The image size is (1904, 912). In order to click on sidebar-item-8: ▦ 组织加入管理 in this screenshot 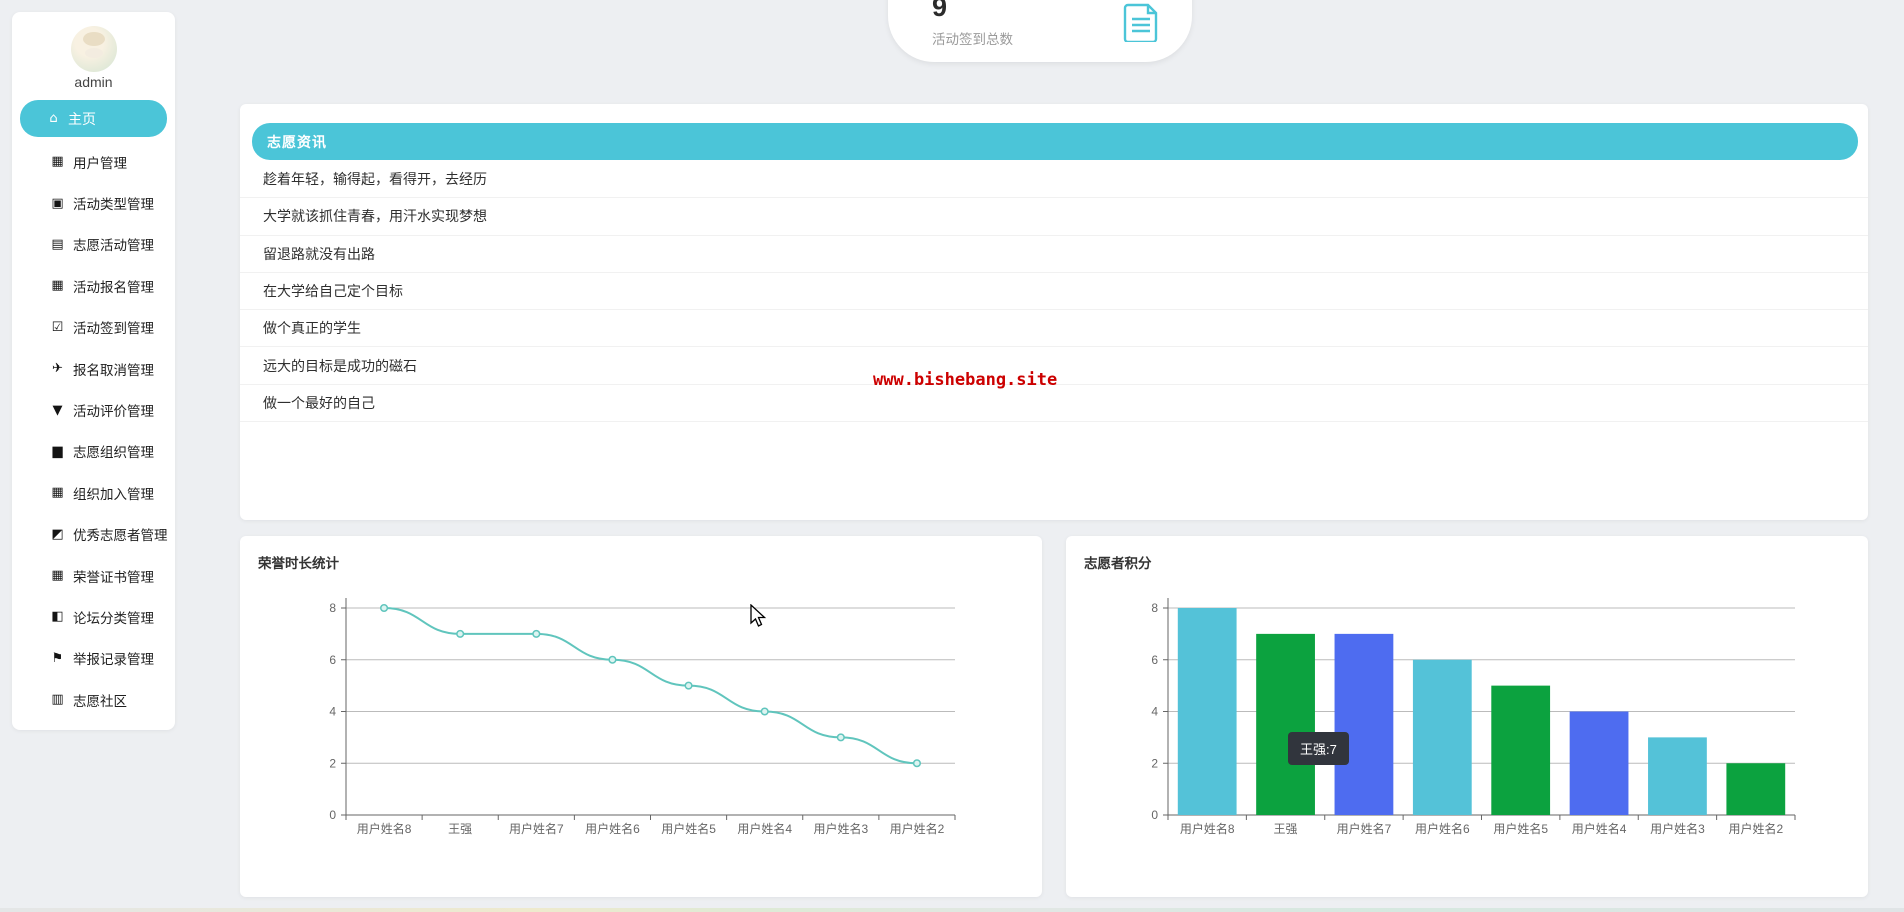, I will do `click(93, 492)`.